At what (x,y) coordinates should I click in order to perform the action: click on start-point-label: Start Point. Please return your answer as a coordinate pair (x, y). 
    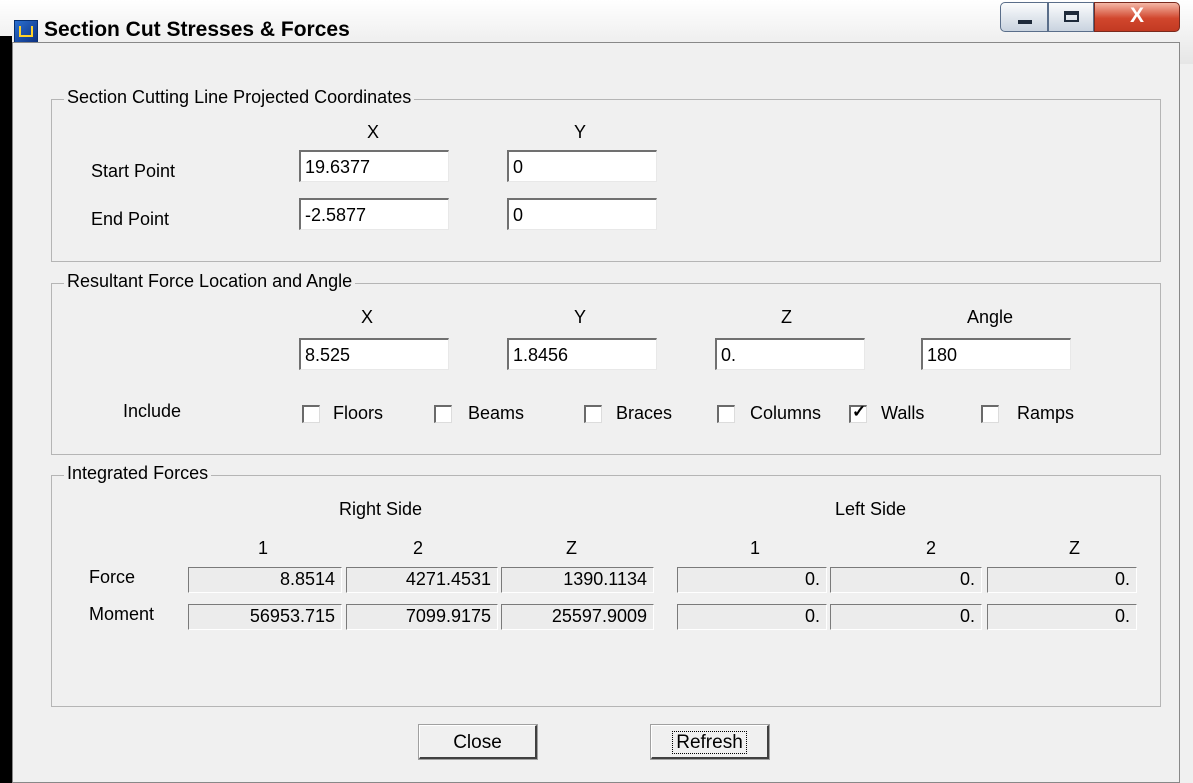
    Looking at the image, I should click on (133, 171).